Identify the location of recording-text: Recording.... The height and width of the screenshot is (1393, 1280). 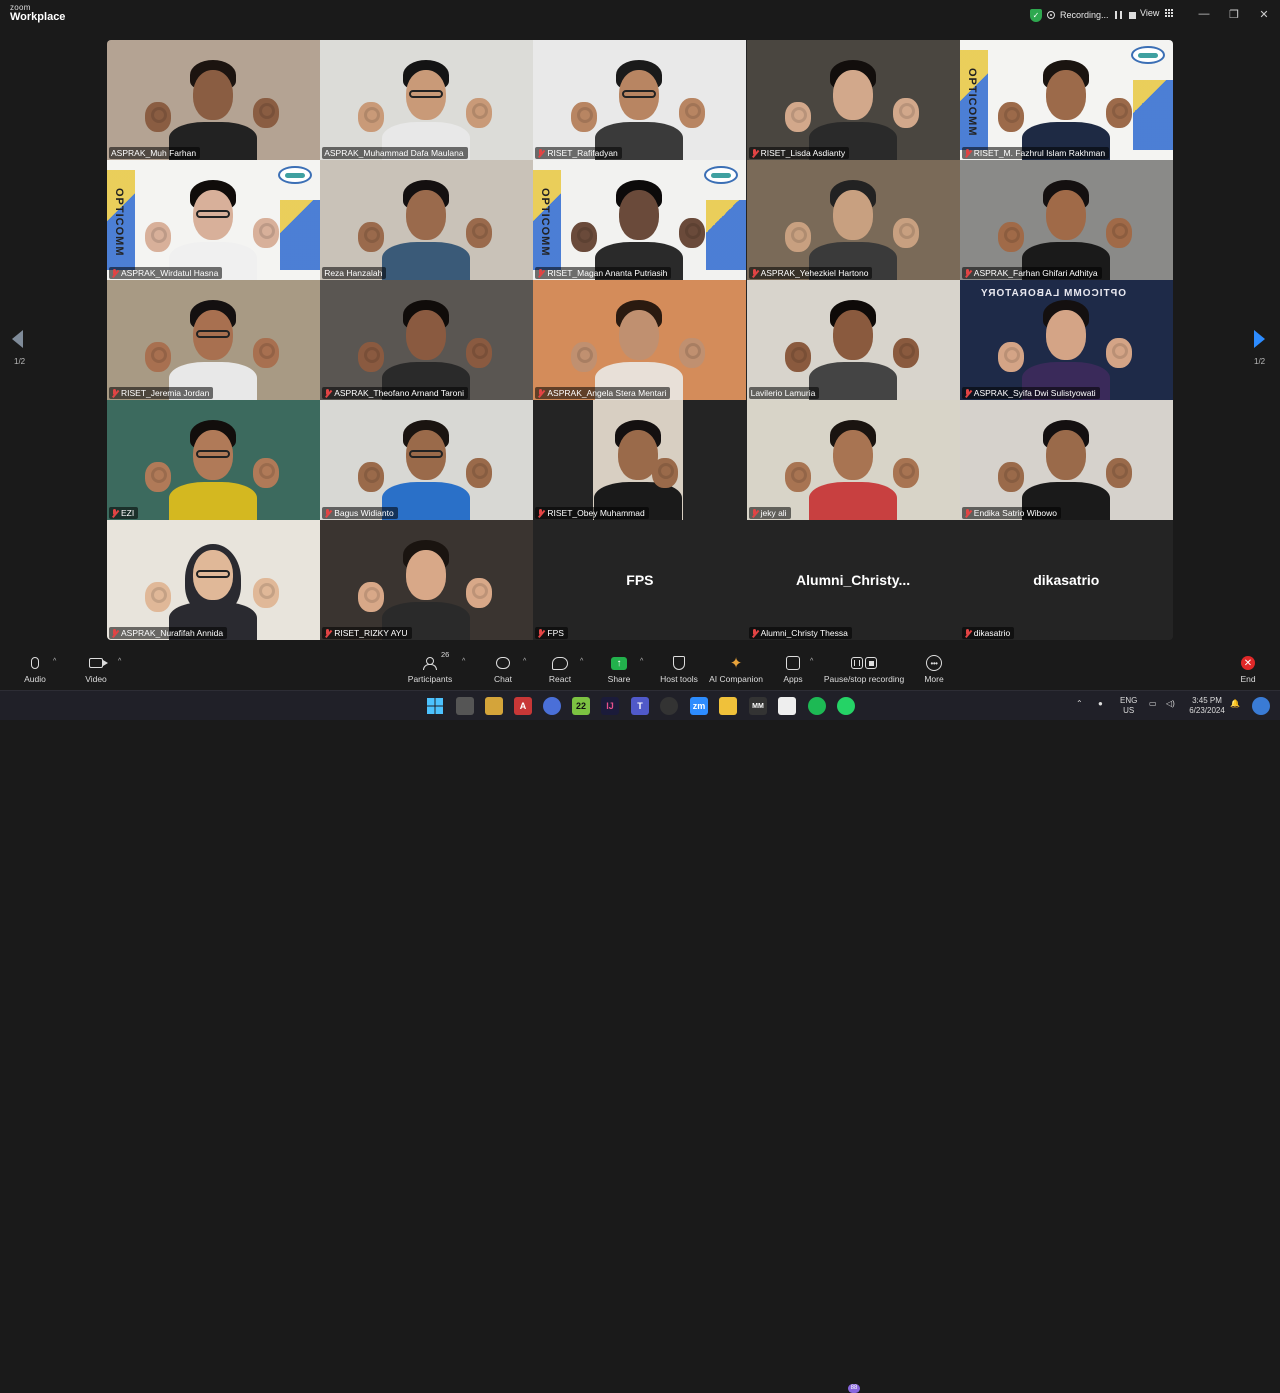
(1084, 15).